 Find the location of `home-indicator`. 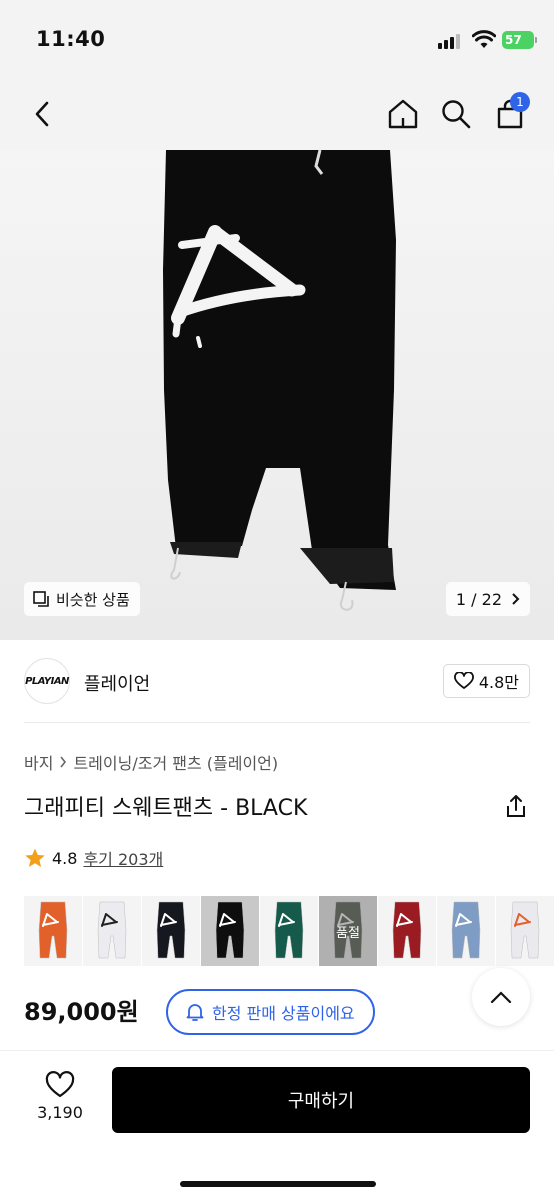

home-indicator is located at coordinates (278, 1184).